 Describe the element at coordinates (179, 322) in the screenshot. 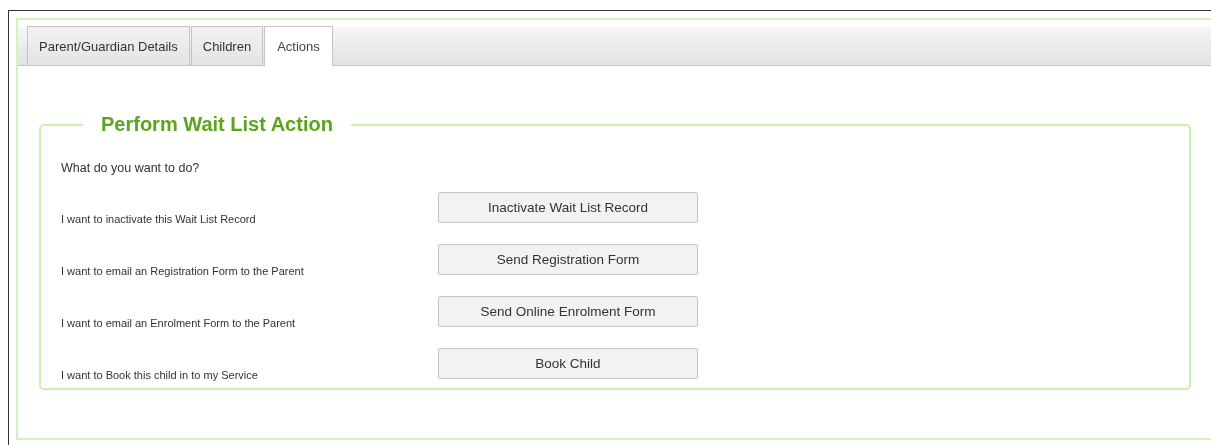

I see `action-description: I want to email an Enrolment Form to the Parent` at that location.